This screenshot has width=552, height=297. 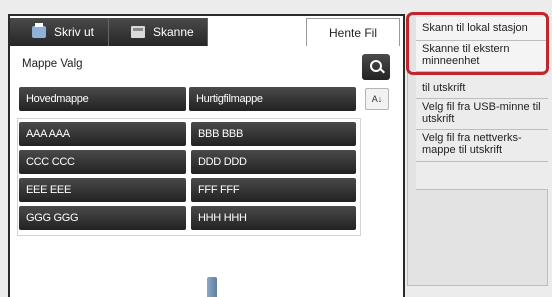 I want to click on folder-button: CCC CCC, so click(x=102, y=162).